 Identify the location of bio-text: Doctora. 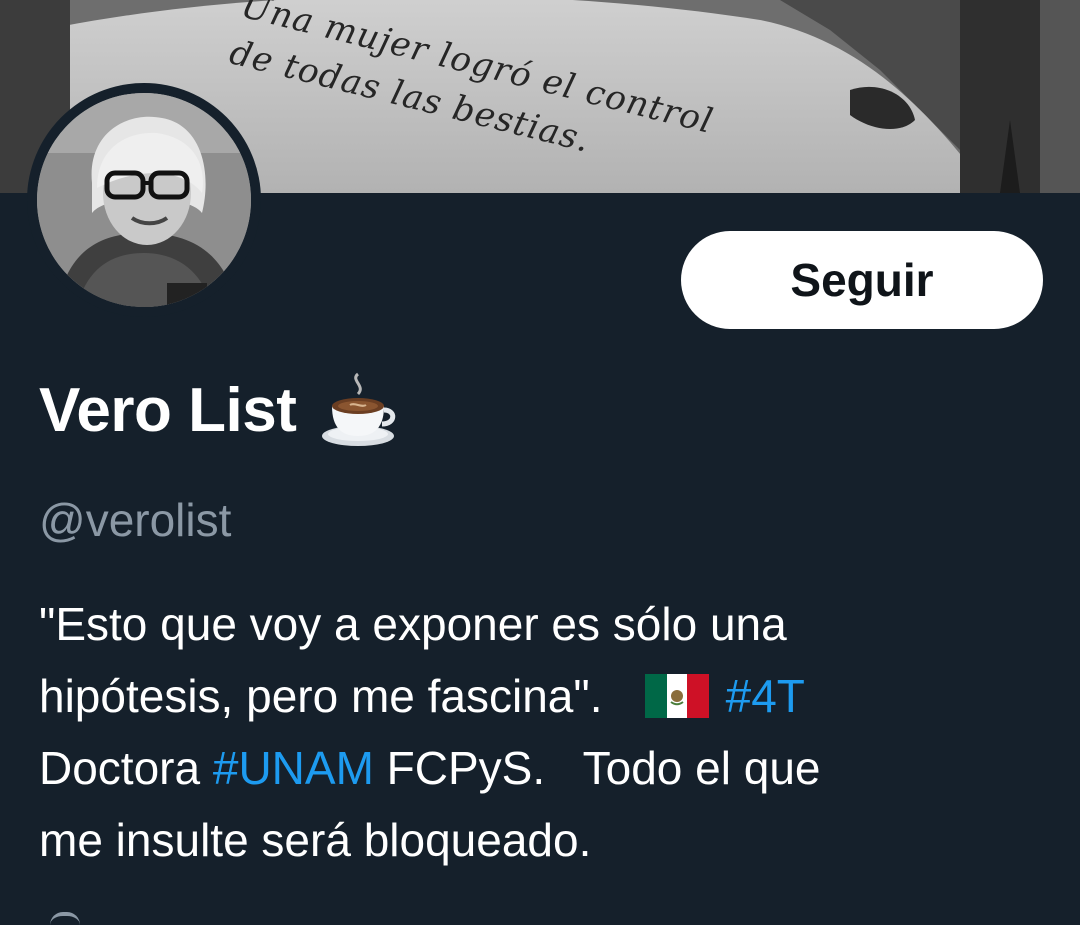
(126, 768).